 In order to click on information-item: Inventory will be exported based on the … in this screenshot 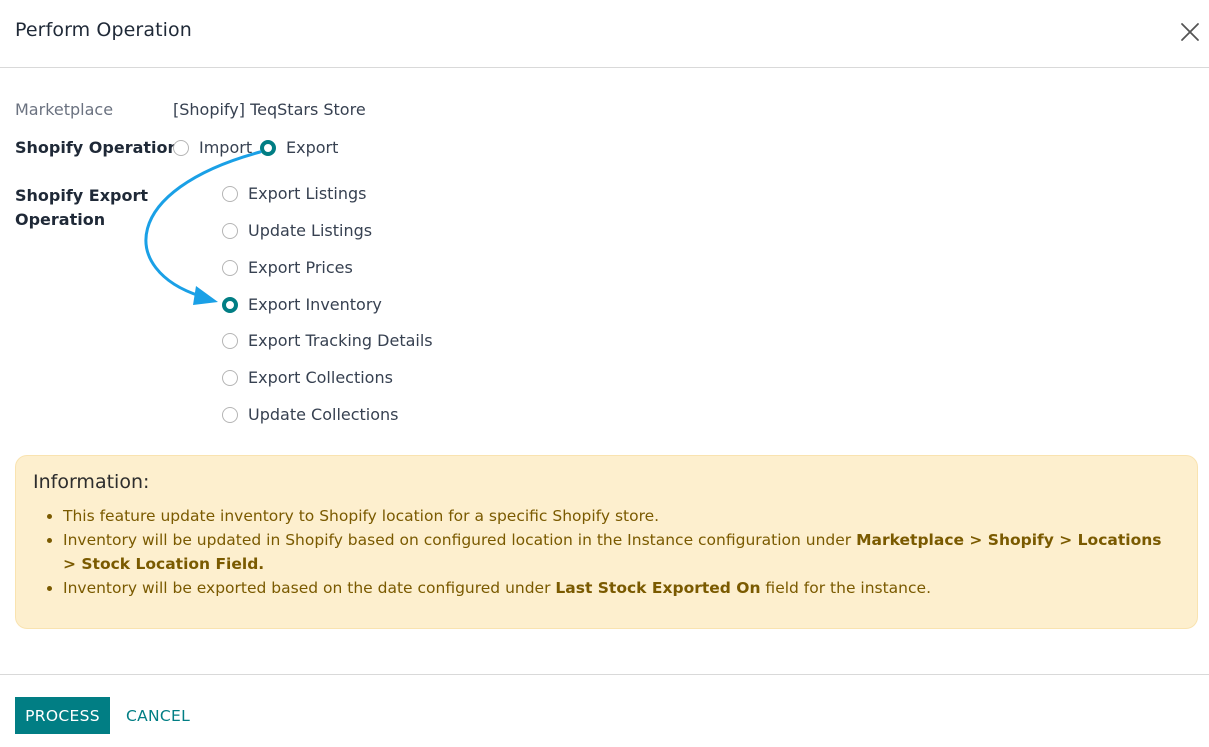, I will do `click(603, 588)`.